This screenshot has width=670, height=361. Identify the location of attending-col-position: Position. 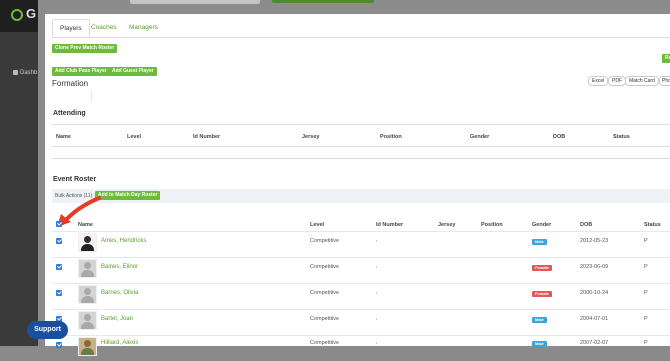
(391, 137).